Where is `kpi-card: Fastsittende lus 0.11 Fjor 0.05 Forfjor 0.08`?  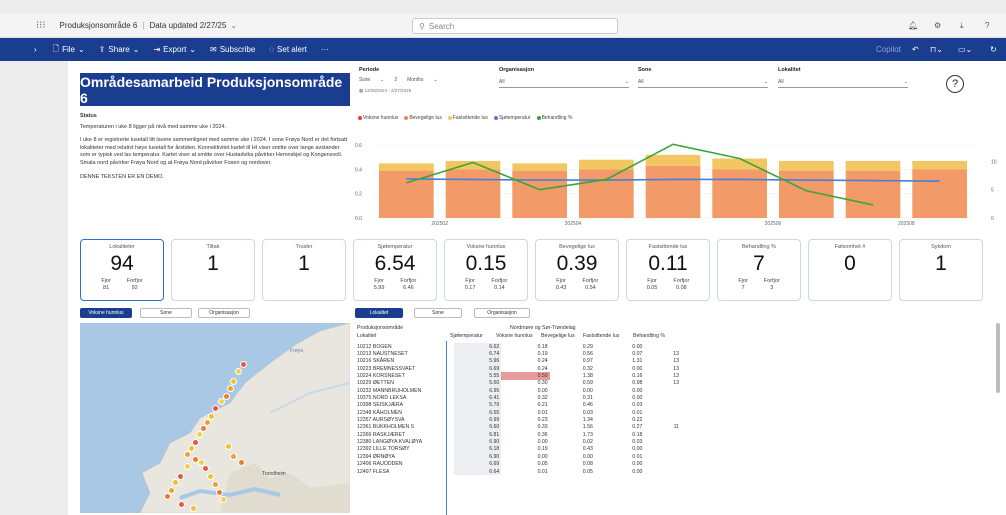 kpi-card: Fastsittende lus 0.11 Fjor 0.05 Forfjor 0.08 is located at coordinates (668, 270).